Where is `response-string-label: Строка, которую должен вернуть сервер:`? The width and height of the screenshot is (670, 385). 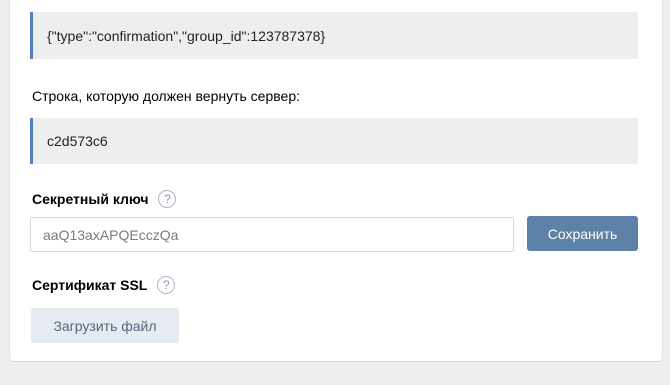 response-string-label: Строка, которую должен вернуть сервер: is located at coordinates (166, 96).